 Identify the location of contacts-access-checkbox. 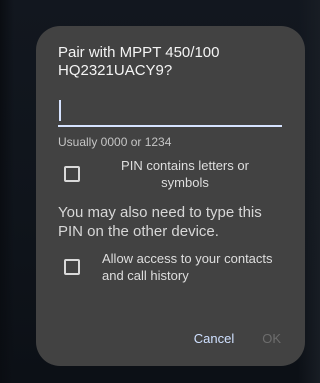
(72, 267).